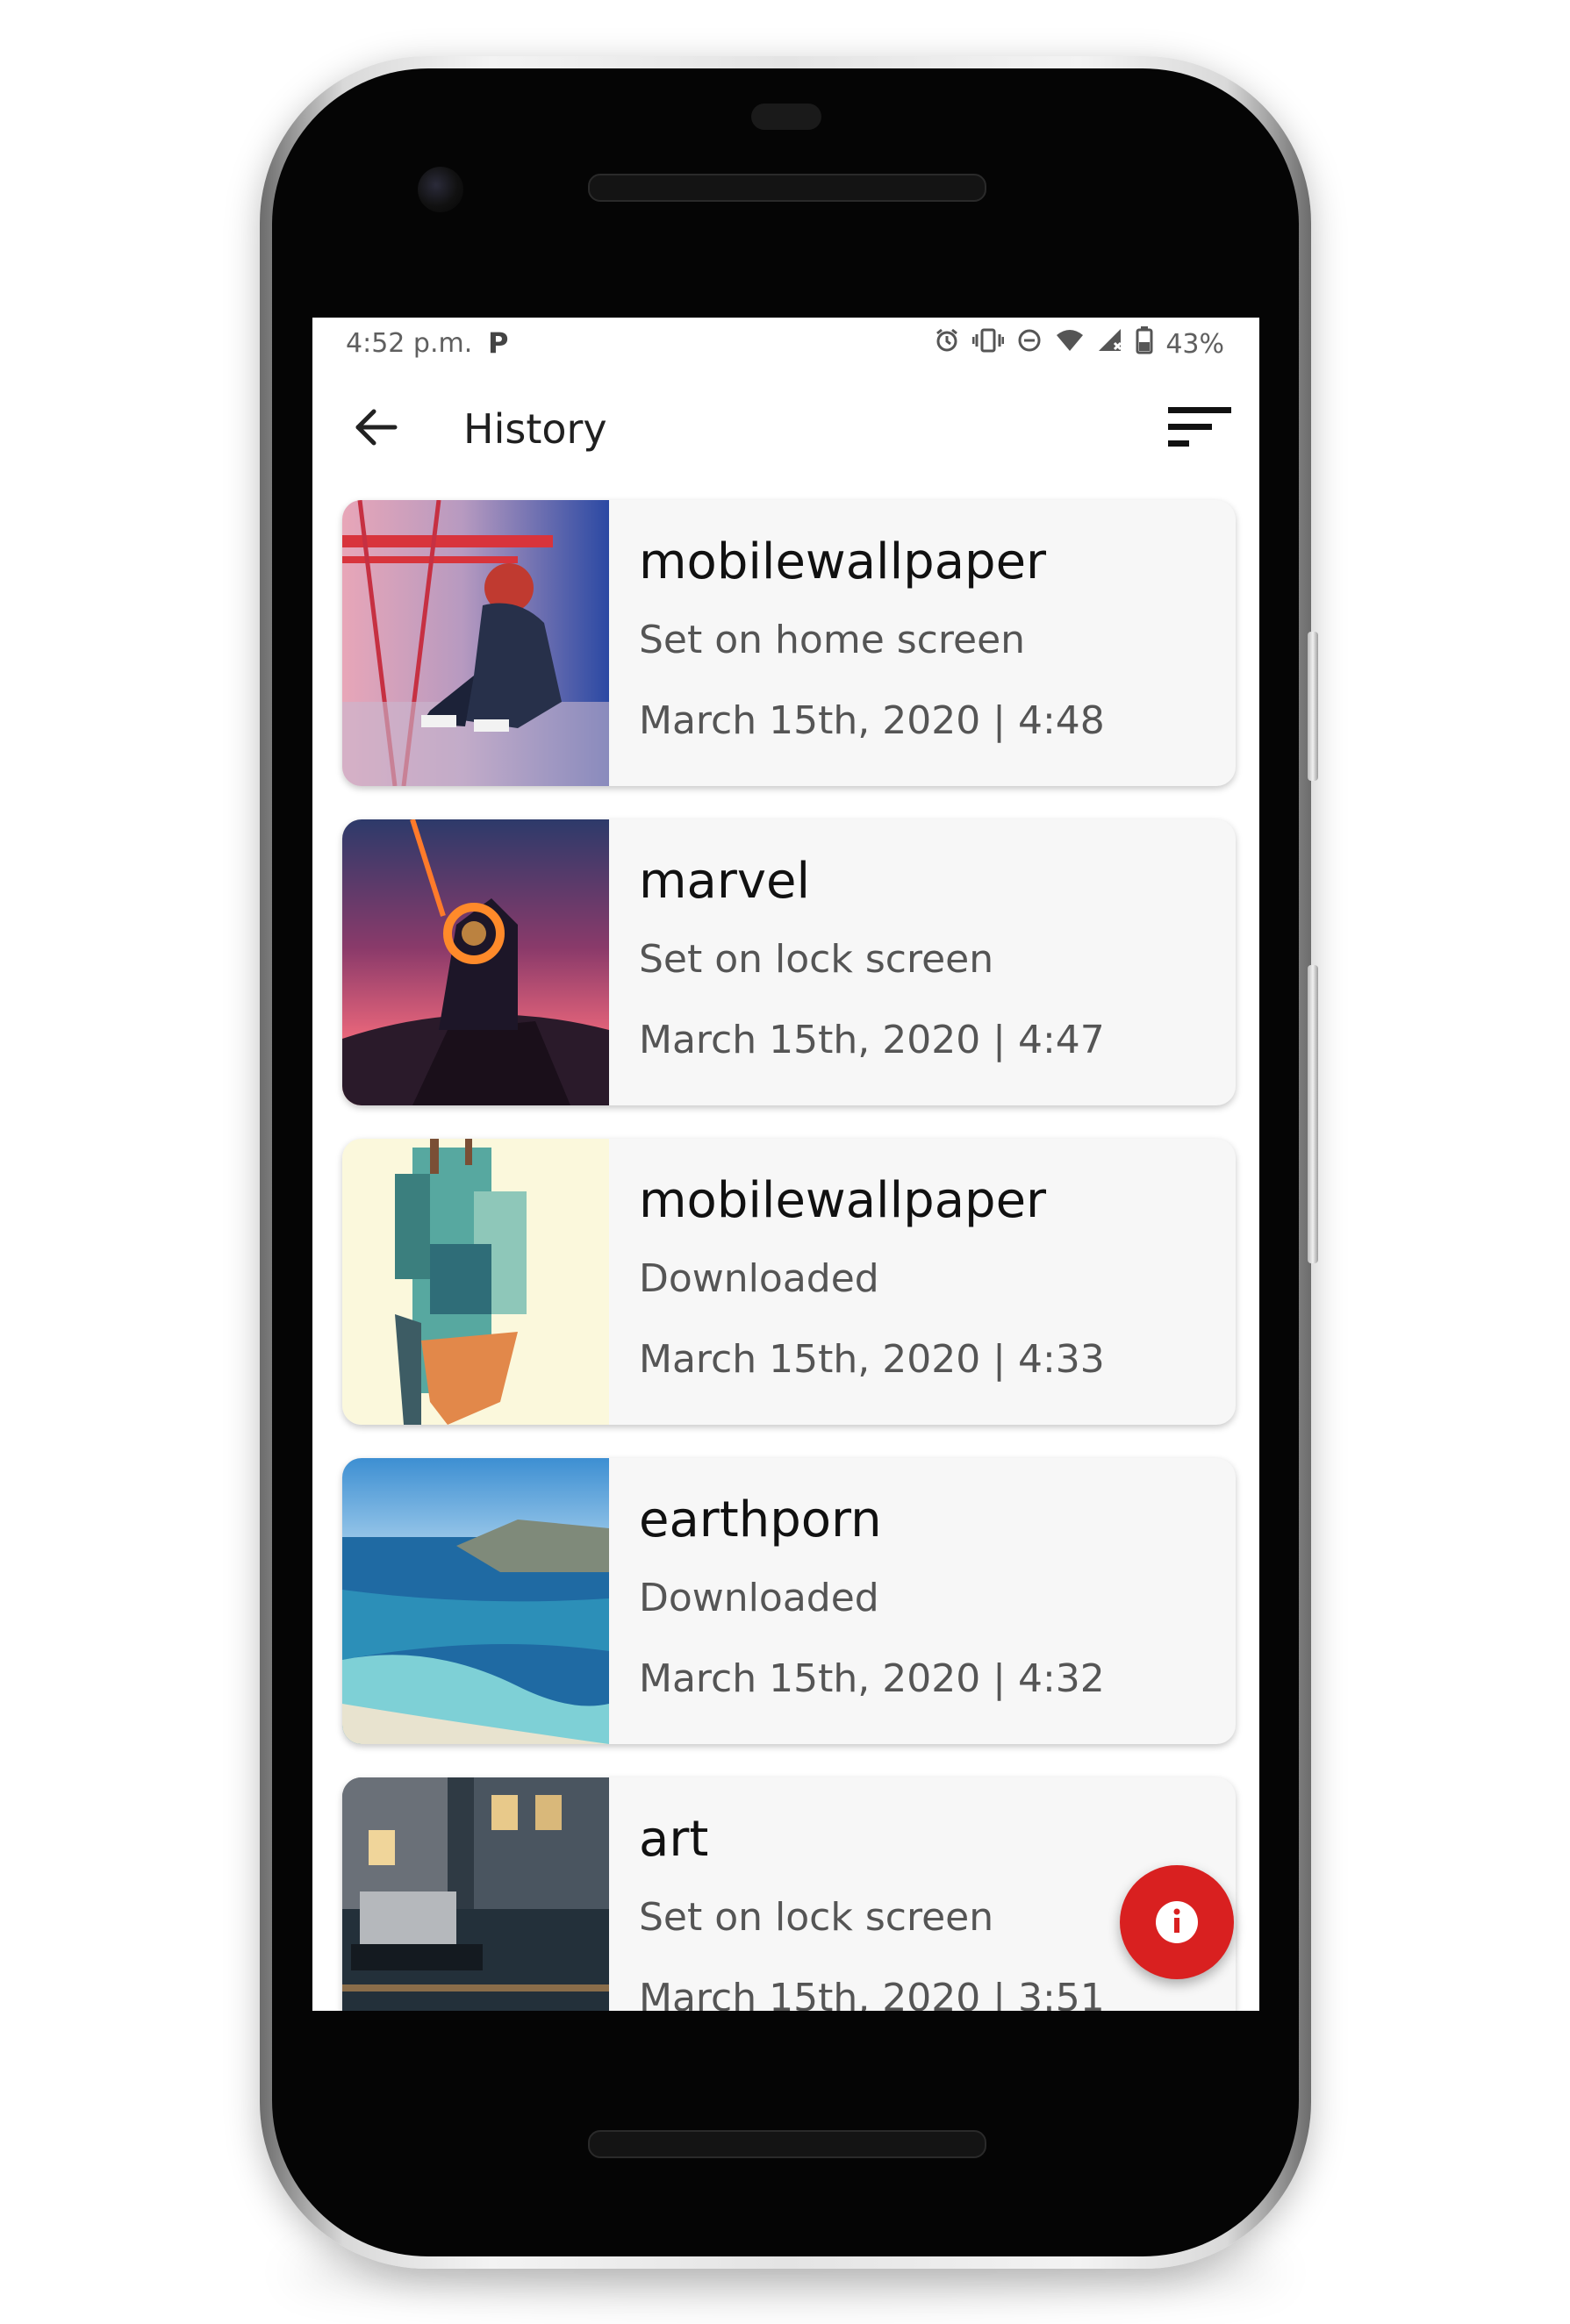  Describe the element at coordinates (1313, 706) in the screenshot. I see `power-button` at that location.